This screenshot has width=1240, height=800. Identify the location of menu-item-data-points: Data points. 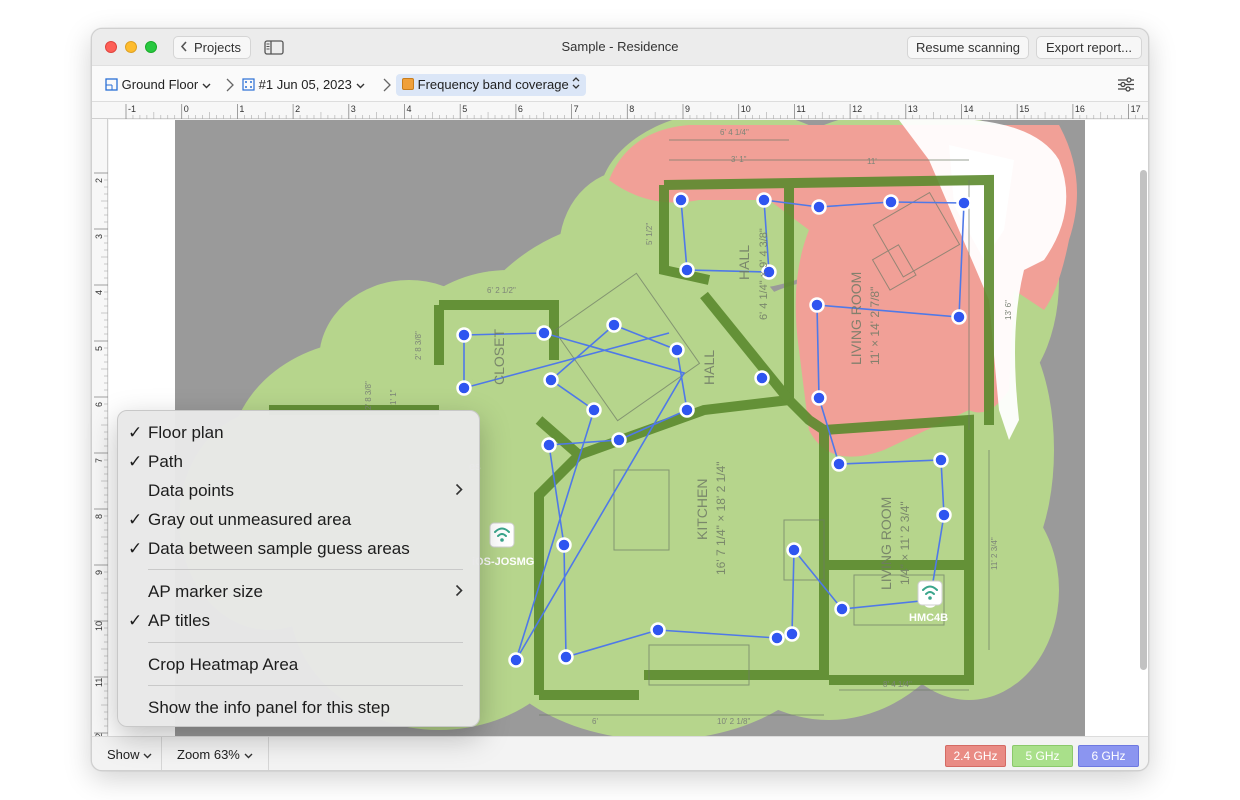
(298, 490).